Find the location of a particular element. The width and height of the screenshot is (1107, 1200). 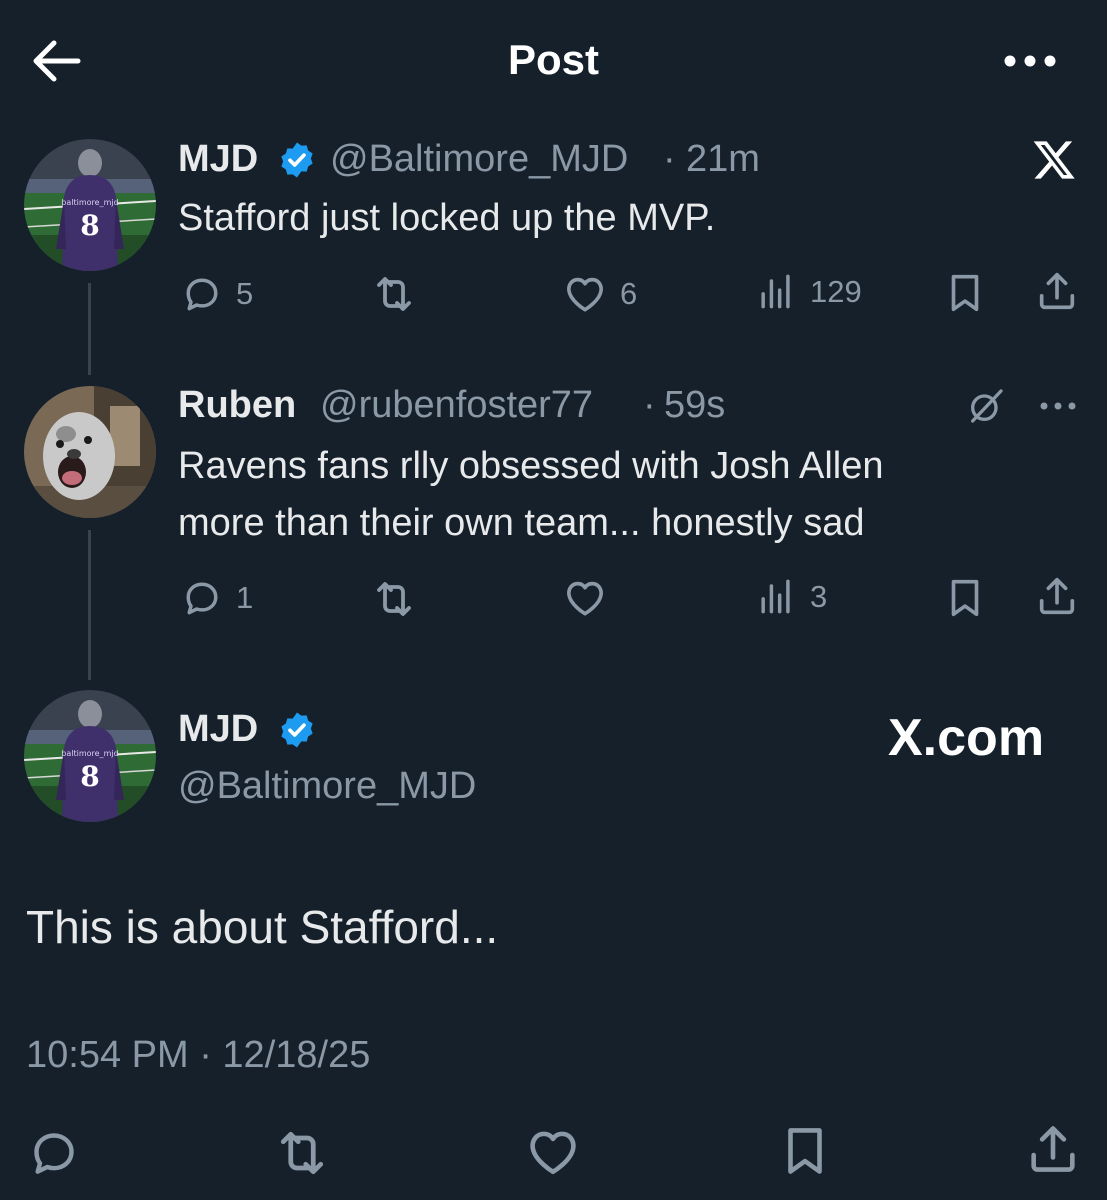

grok-icon is located at coordinates (986, 408).